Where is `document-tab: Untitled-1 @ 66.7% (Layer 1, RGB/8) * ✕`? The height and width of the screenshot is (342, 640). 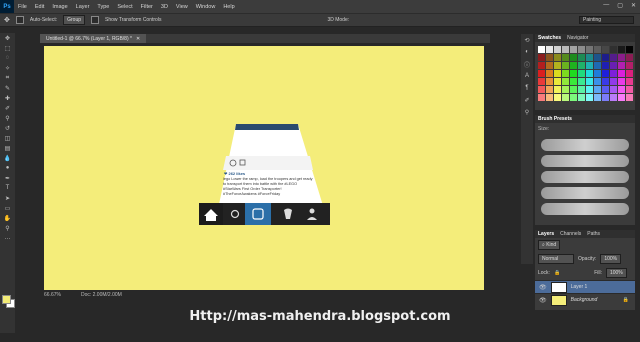
document-tab: Untitled-1 @ 66.7% (Layer 1, RGB/8) * ✕ is located at coordinates (93, 38).